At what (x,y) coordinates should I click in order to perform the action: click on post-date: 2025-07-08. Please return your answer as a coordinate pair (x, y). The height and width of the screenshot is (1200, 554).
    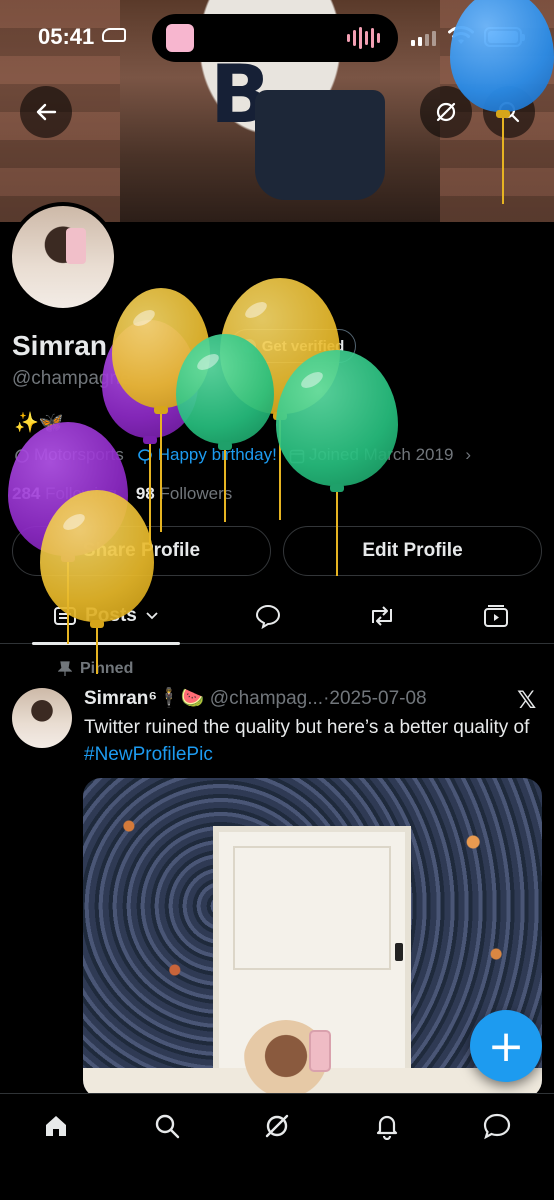
    Looking at the image, I should click on (378, 698).